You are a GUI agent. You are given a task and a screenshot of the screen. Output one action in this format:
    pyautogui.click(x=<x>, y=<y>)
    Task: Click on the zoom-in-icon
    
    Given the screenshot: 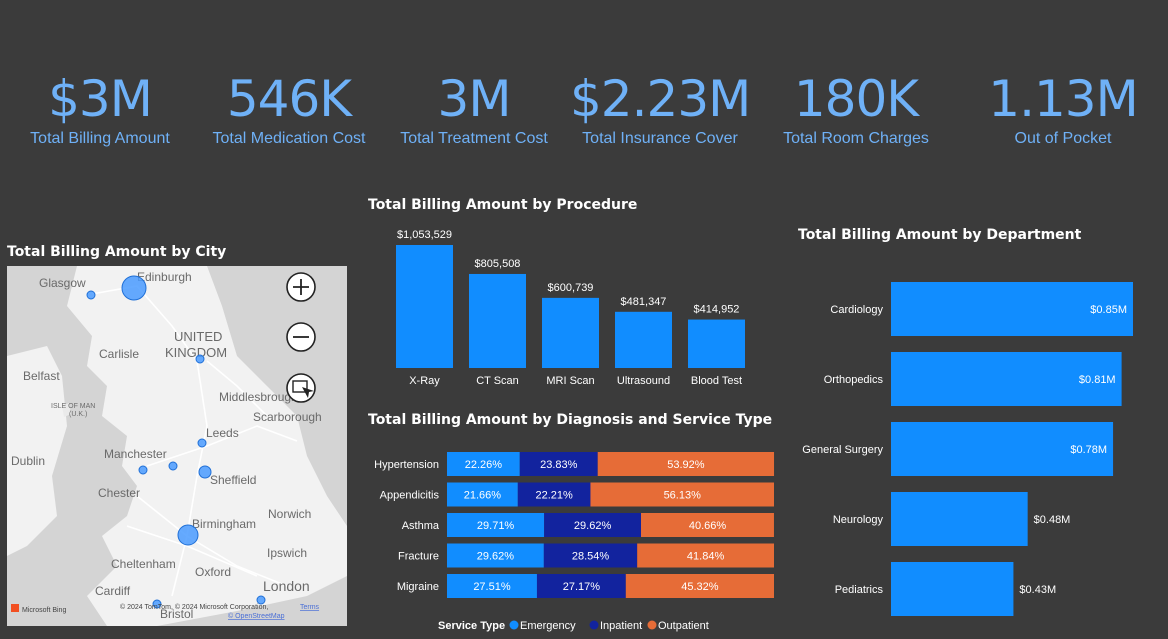 What is the action you would take?
    pyautogui.click(x=301, y=287)
    